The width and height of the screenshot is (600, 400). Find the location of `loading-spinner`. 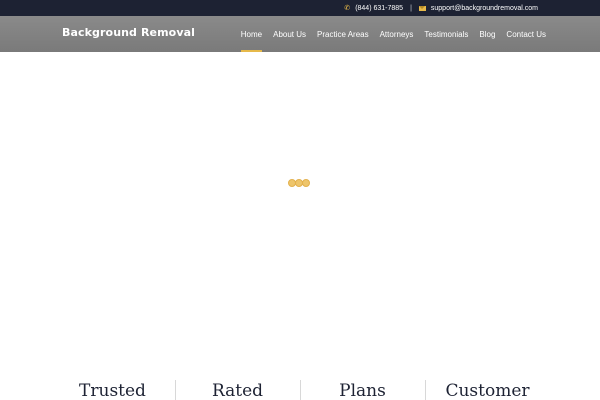

loading-spinner is located at coordinates (299, 183).